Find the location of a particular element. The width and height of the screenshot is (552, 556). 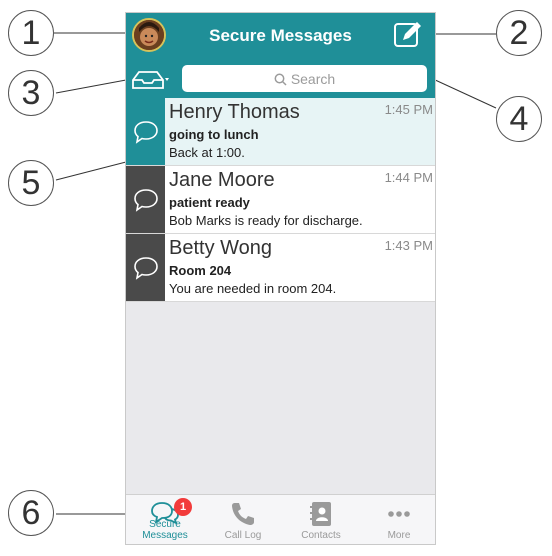

search-icon is located at coordinates (280, 79).